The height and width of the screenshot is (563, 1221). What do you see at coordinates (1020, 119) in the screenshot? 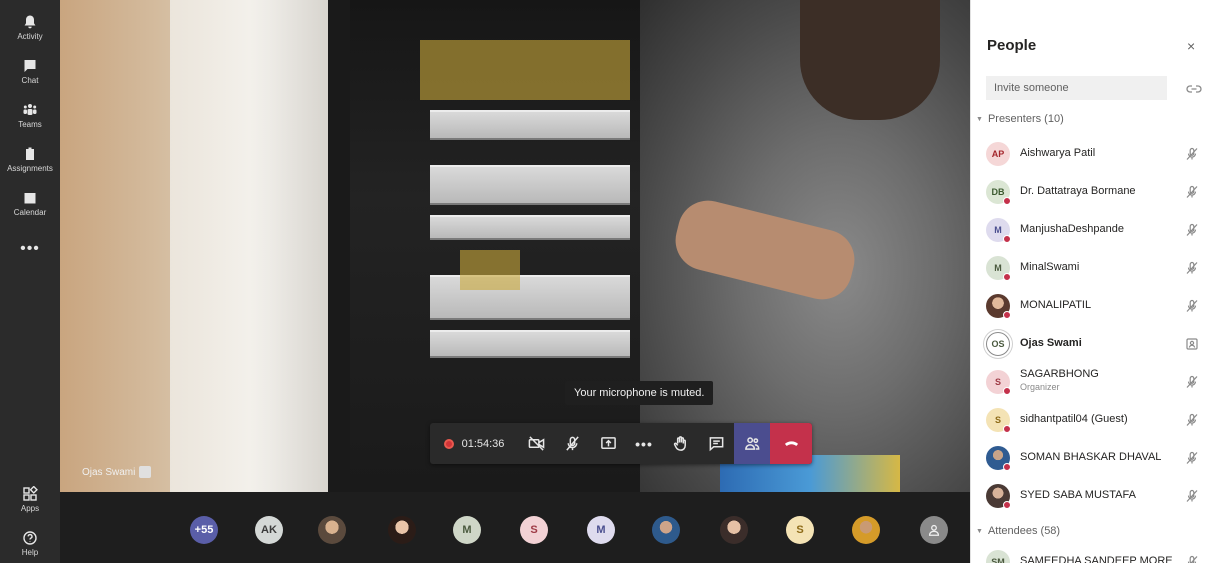
I see `presenters-section-header: ▼ Presenters (10)` at bounding box center [1020, 119].